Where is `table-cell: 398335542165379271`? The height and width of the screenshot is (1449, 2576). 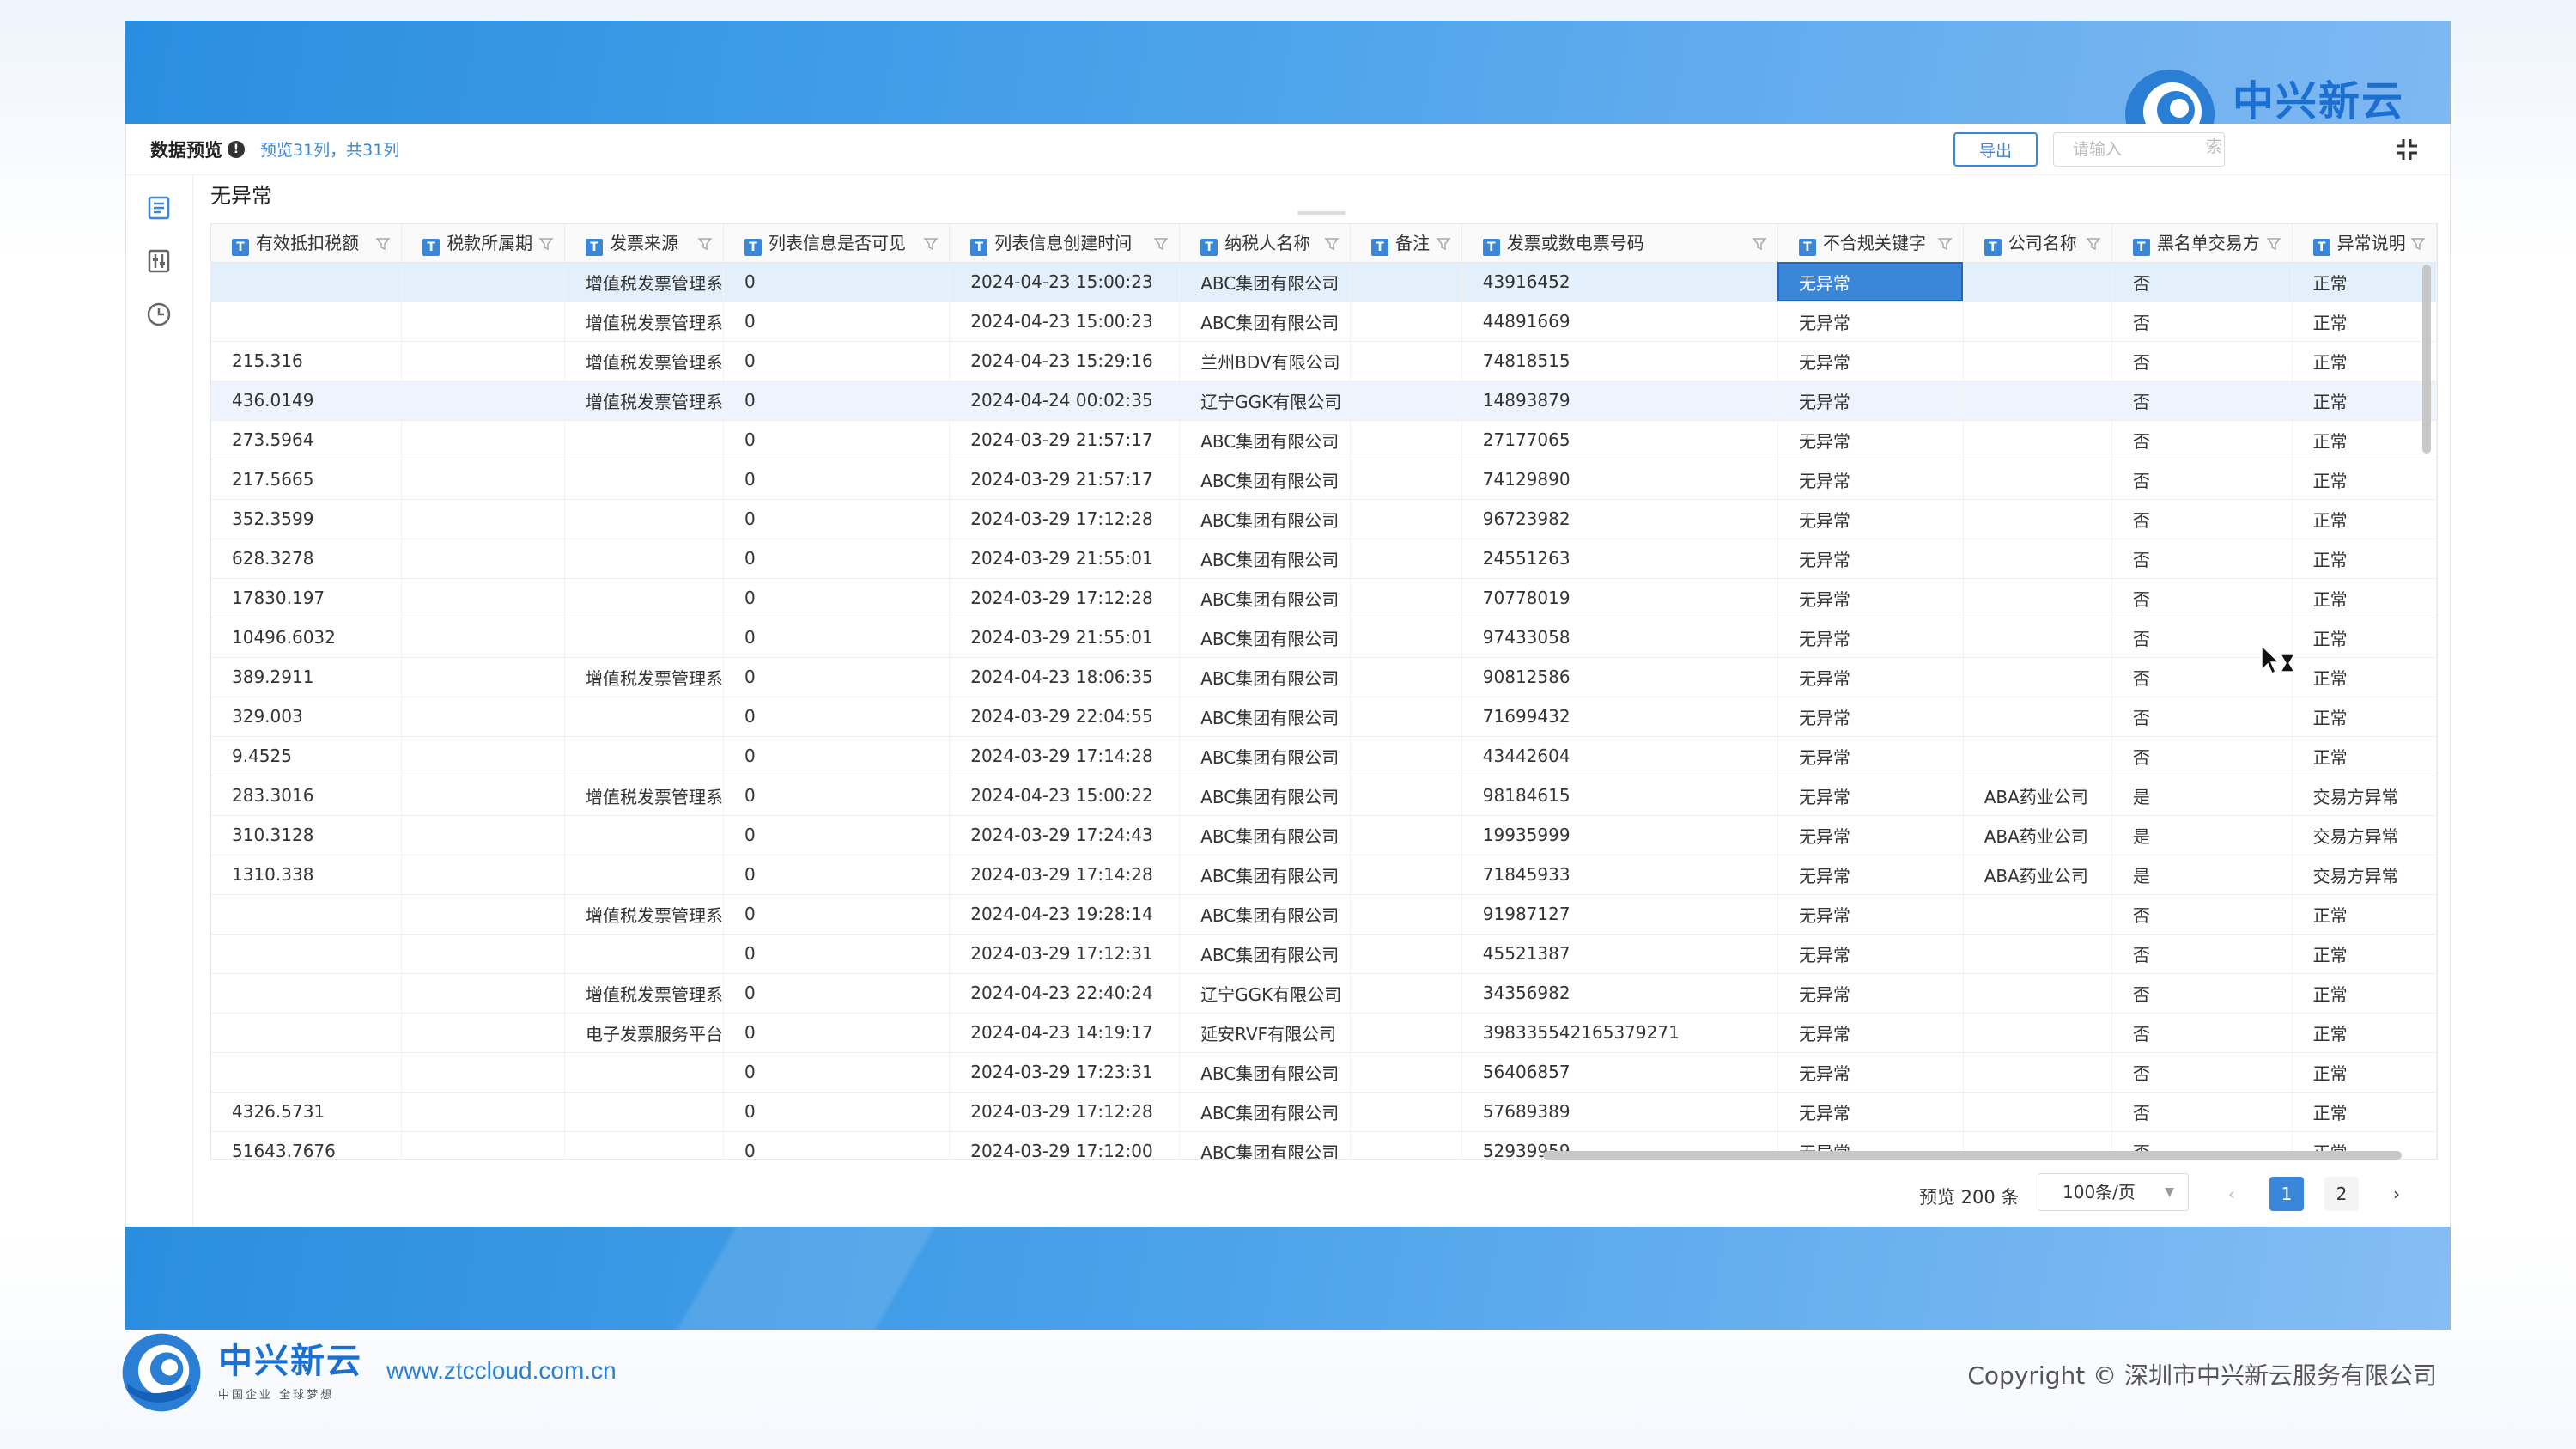
table-cell: 398335542165379271 is located at coordinates (1620, 1033).